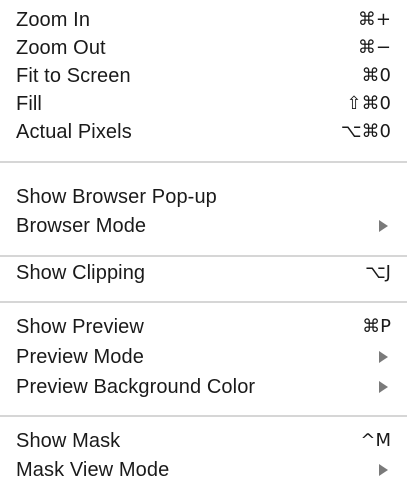  What do you see at coordinates (136, 387) in the screenshot?
I see `menu-item-label: Preview Background Color` at bounding box center [136, 387].